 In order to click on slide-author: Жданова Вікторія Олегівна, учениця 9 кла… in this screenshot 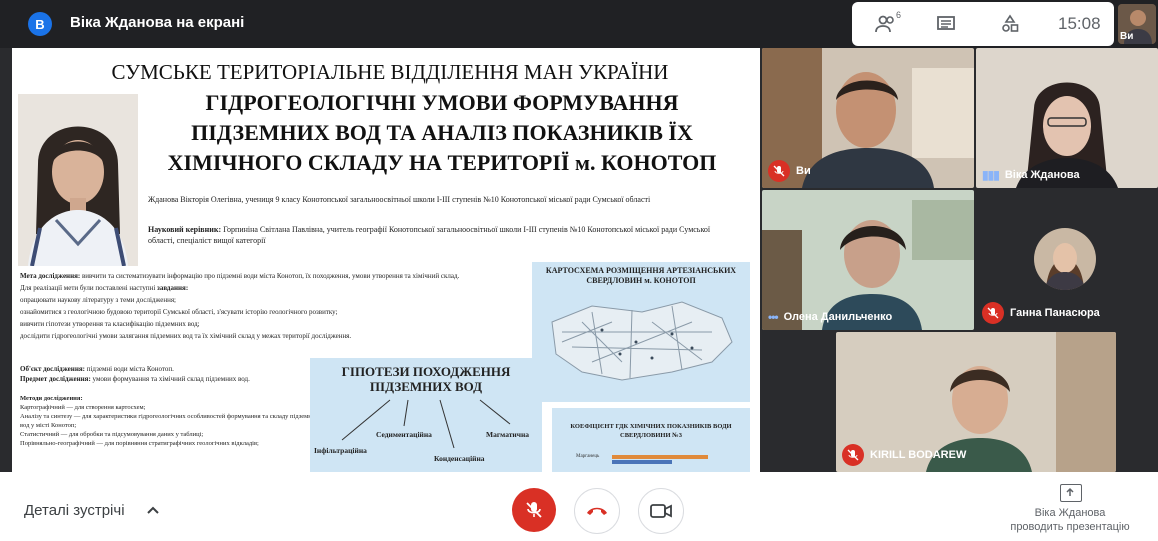, I will do `click(399, 199)`.